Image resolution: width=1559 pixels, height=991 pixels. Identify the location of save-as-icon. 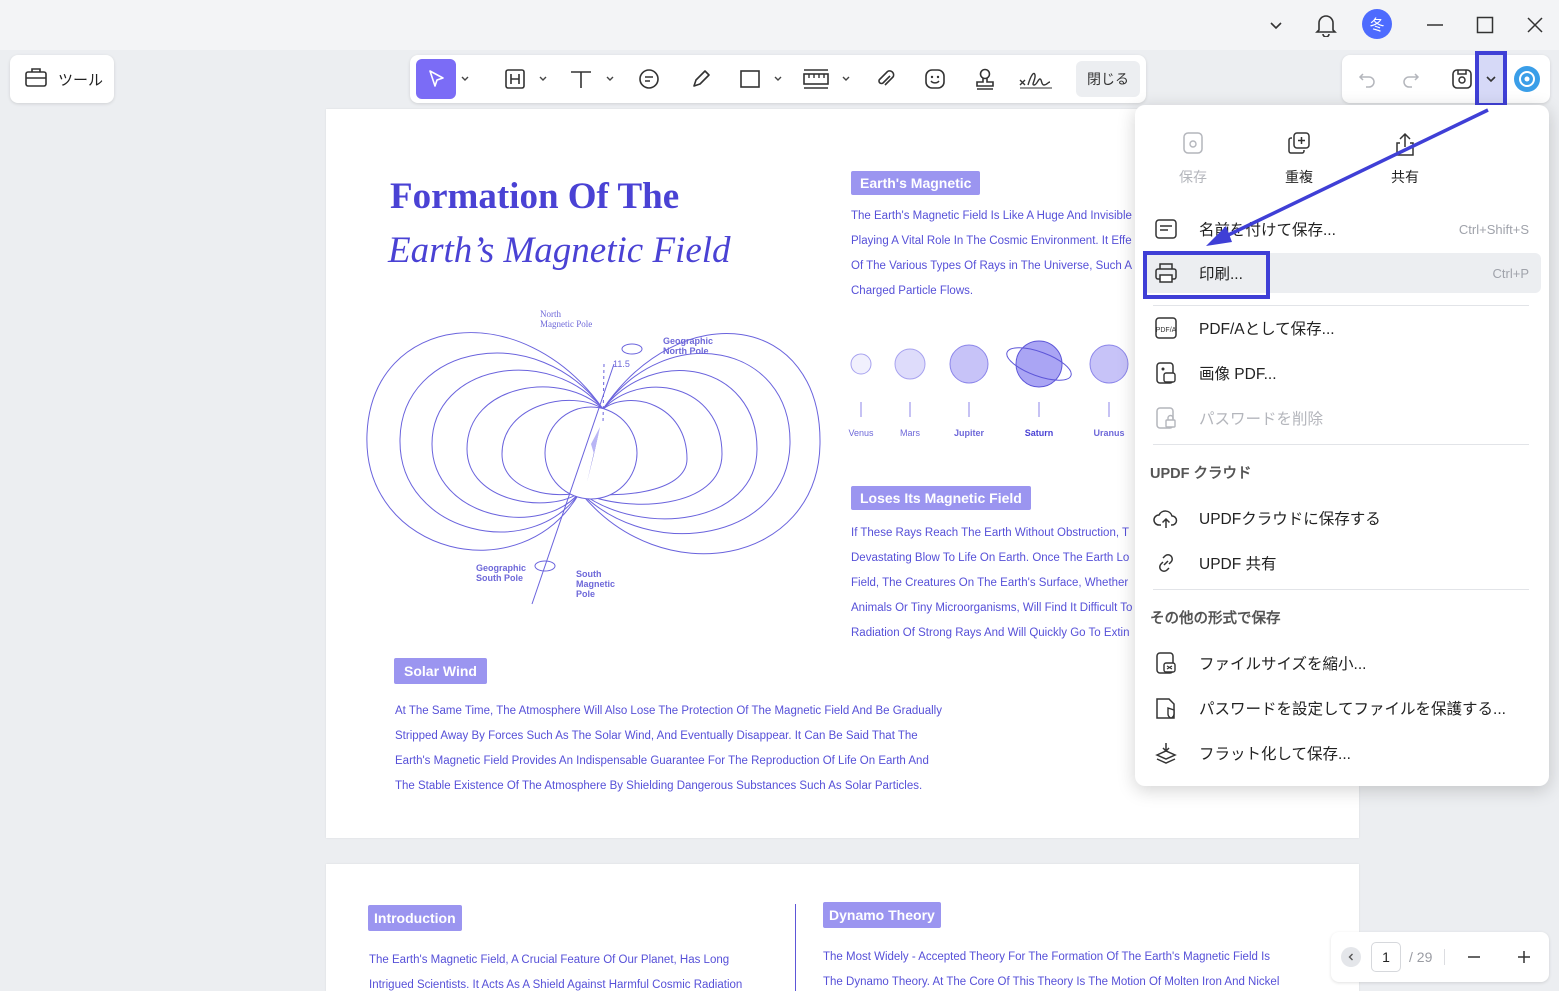
(1166, 229).